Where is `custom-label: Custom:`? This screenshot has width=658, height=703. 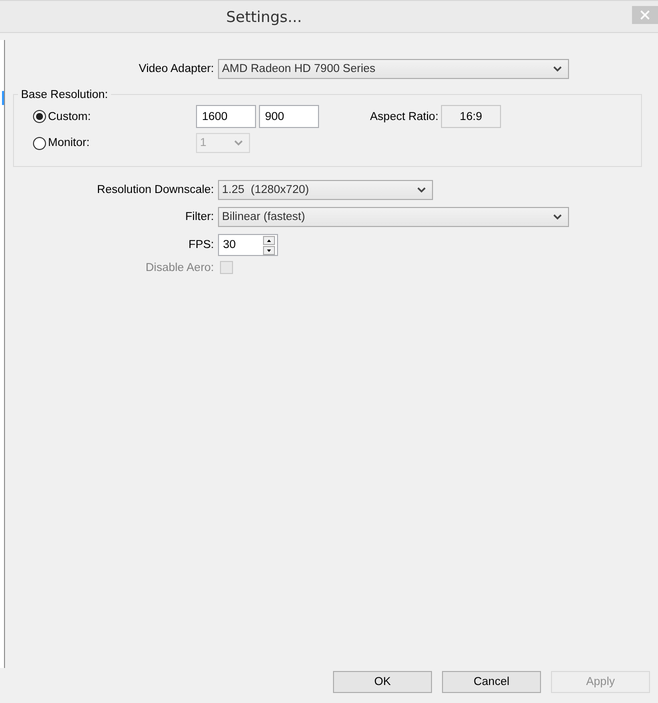 custom-label: Custom: is located at coordinates (69, 116).